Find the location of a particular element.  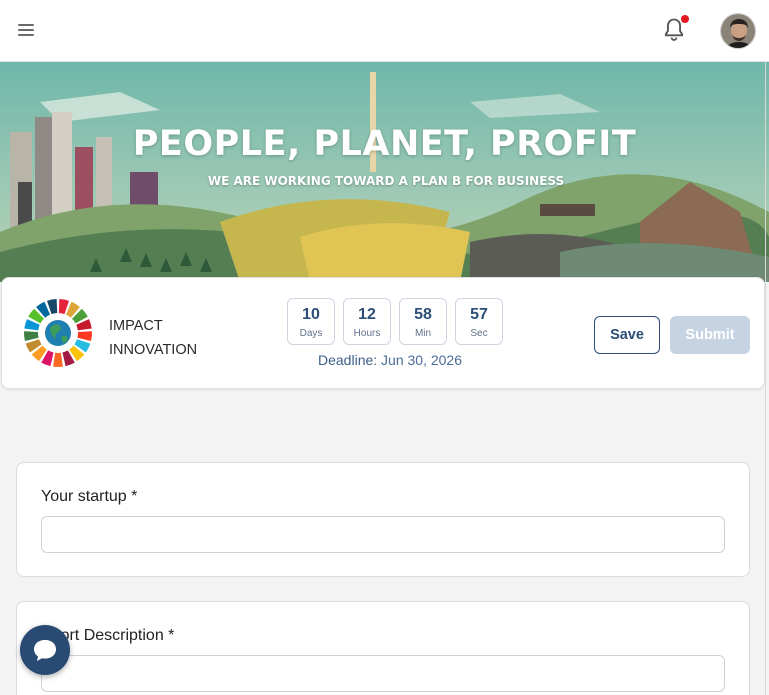

sdg-wheel-icon is located at coordinates (58, 333).